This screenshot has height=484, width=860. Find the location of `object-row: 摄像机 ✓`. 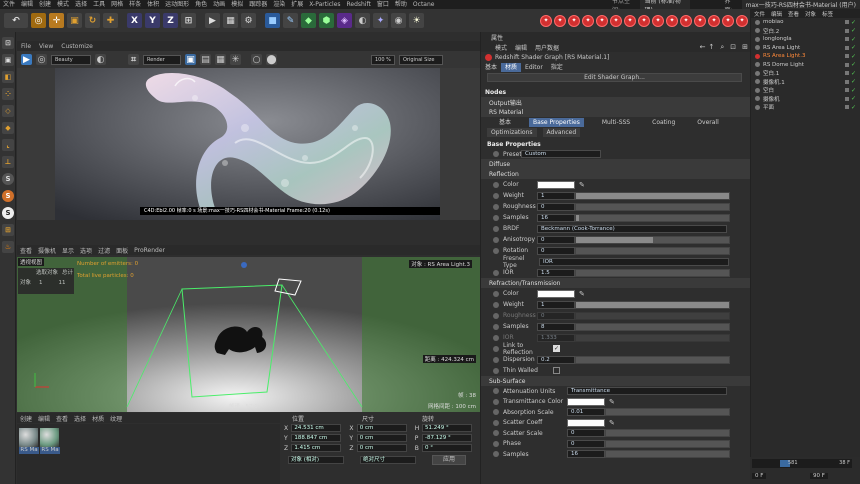

object-row: 摄像机 ✓ is located at coordinates (805, 99).